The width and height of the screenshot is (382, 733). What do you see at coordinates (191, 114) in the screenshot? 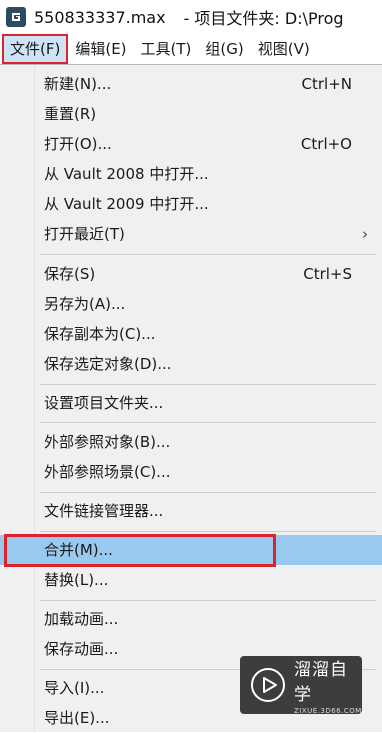
I see `menu-item-reset: 重置(R)` at bounding box center [191, 114].